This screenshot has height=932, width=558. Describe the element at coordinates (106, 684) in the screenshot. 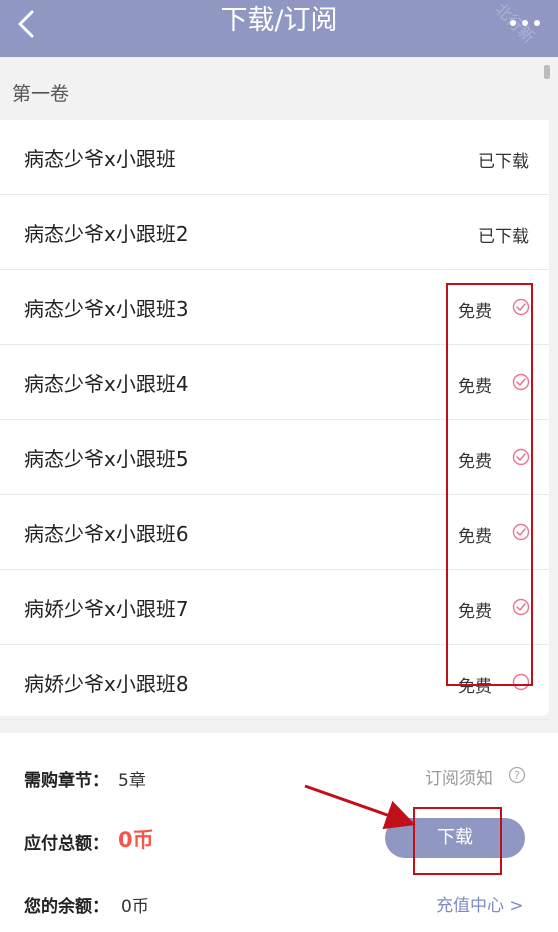

I see `chapter-name: 病娇少爷x小跟班8` at that location.